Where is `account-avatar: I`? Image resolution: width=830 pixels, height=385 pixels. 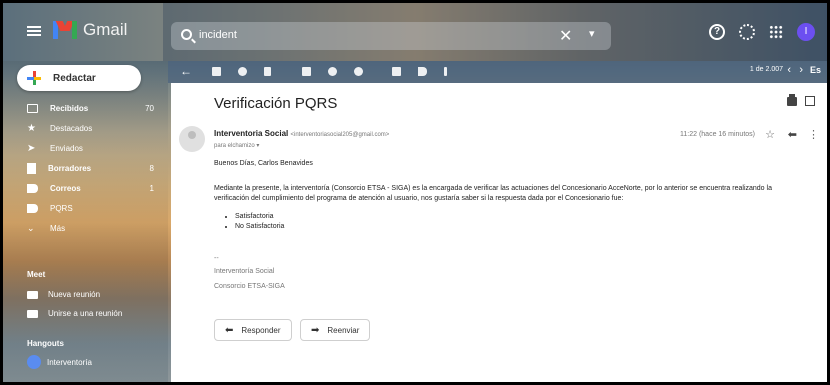
account-avatar: I is located at coordinates (806, 32).